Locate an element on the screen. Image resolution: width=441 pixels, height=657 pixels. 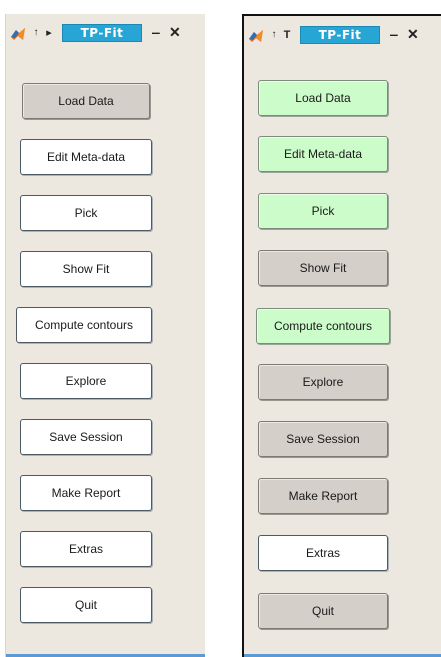
title-bar: ↑ T TP-Fit ‒ ✕ is located at coordinates (343, 36).